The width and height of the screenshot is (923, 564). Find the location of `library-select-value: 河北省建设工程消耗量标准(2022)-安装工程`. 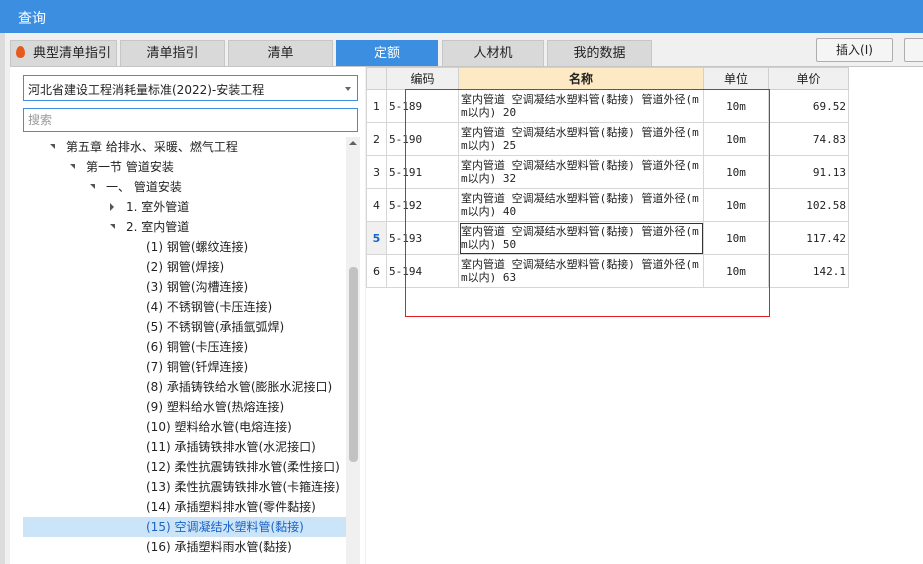

library-select-value: 河北省建设工程消耗量标准(2022)-安装工程 is located at coordinates (146, 90).